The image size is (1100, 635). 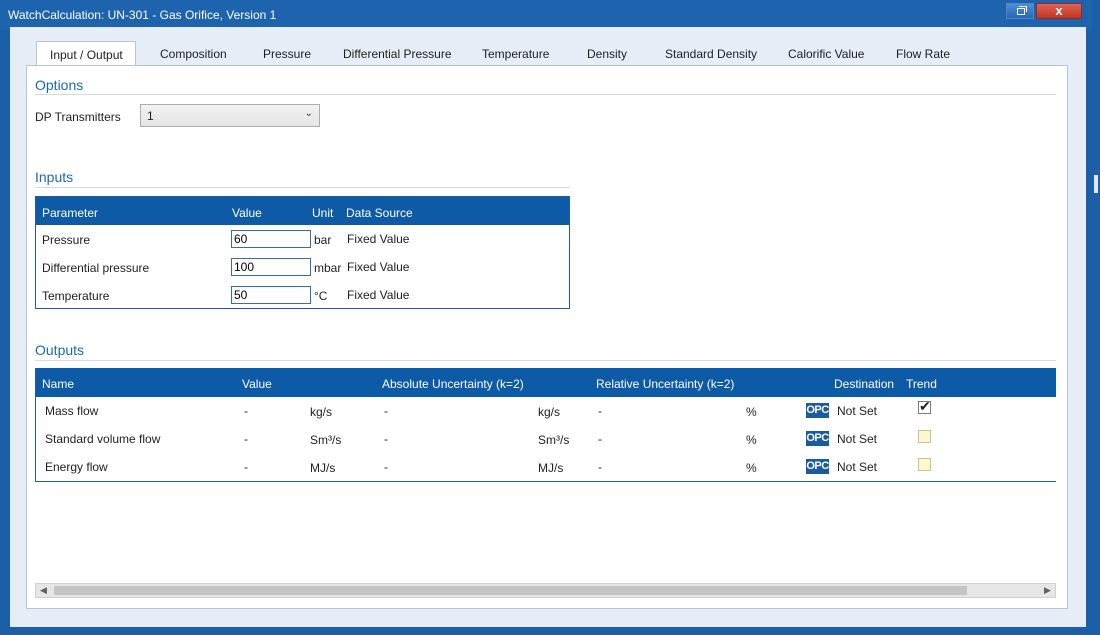 I want to click on col-trend: Trend, so click(x=921, y=384).